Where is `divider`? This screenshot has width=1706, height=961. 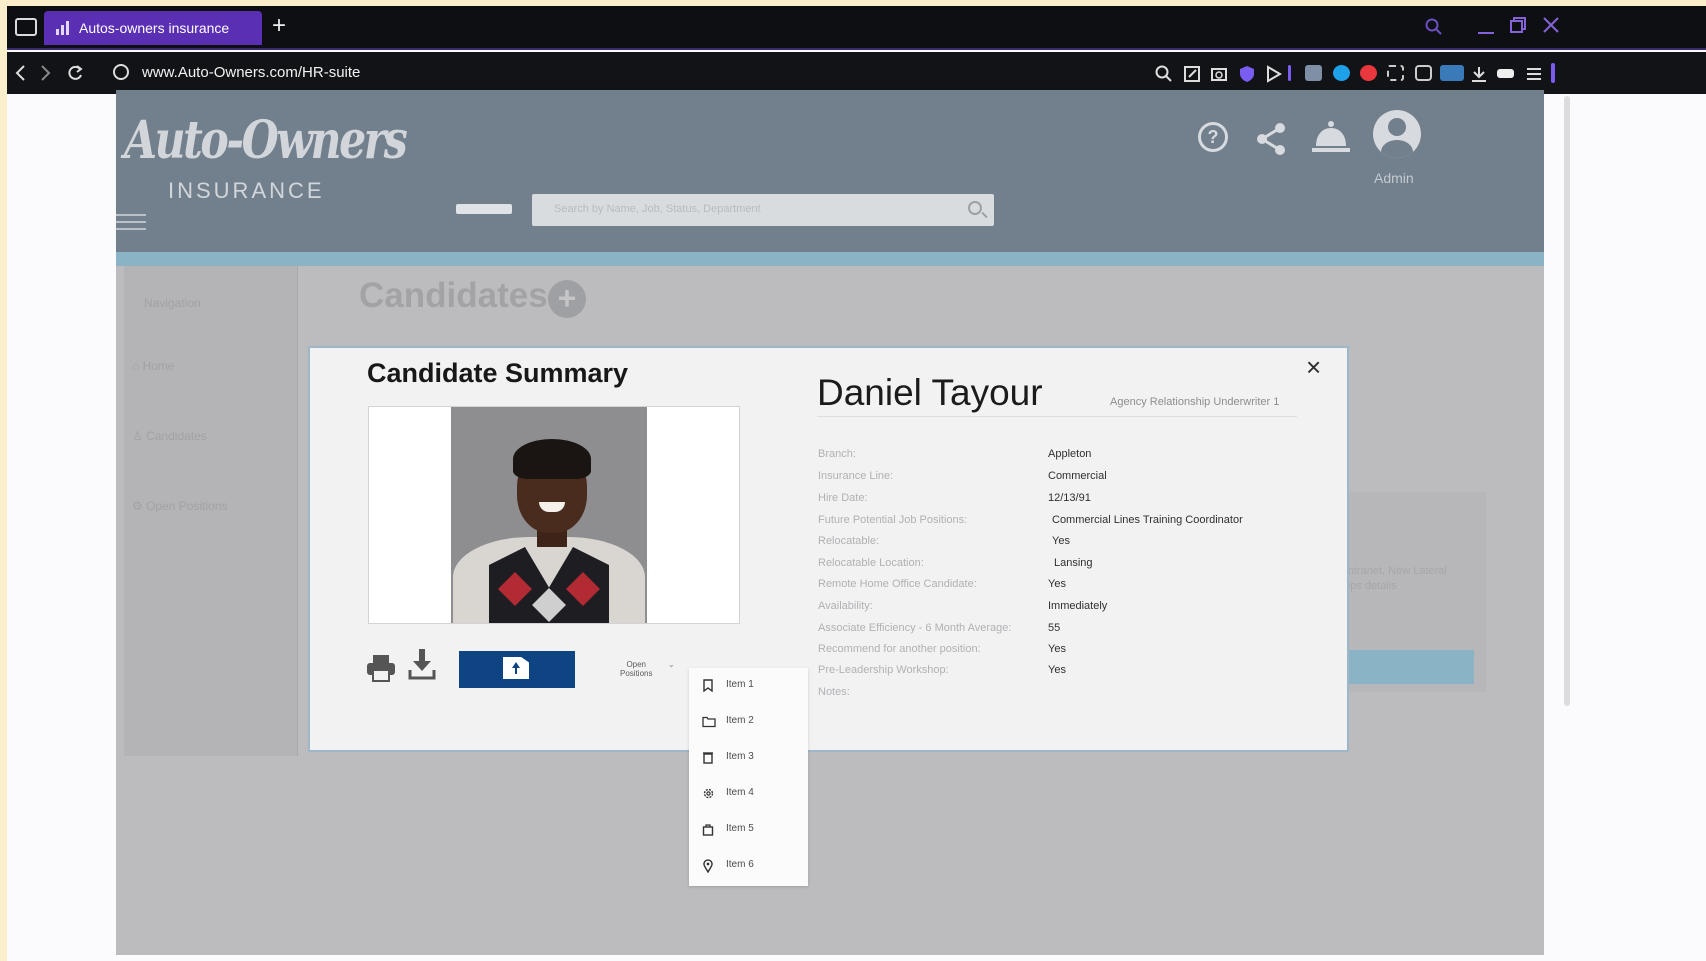
divider is located at coordinates (1057, 416).